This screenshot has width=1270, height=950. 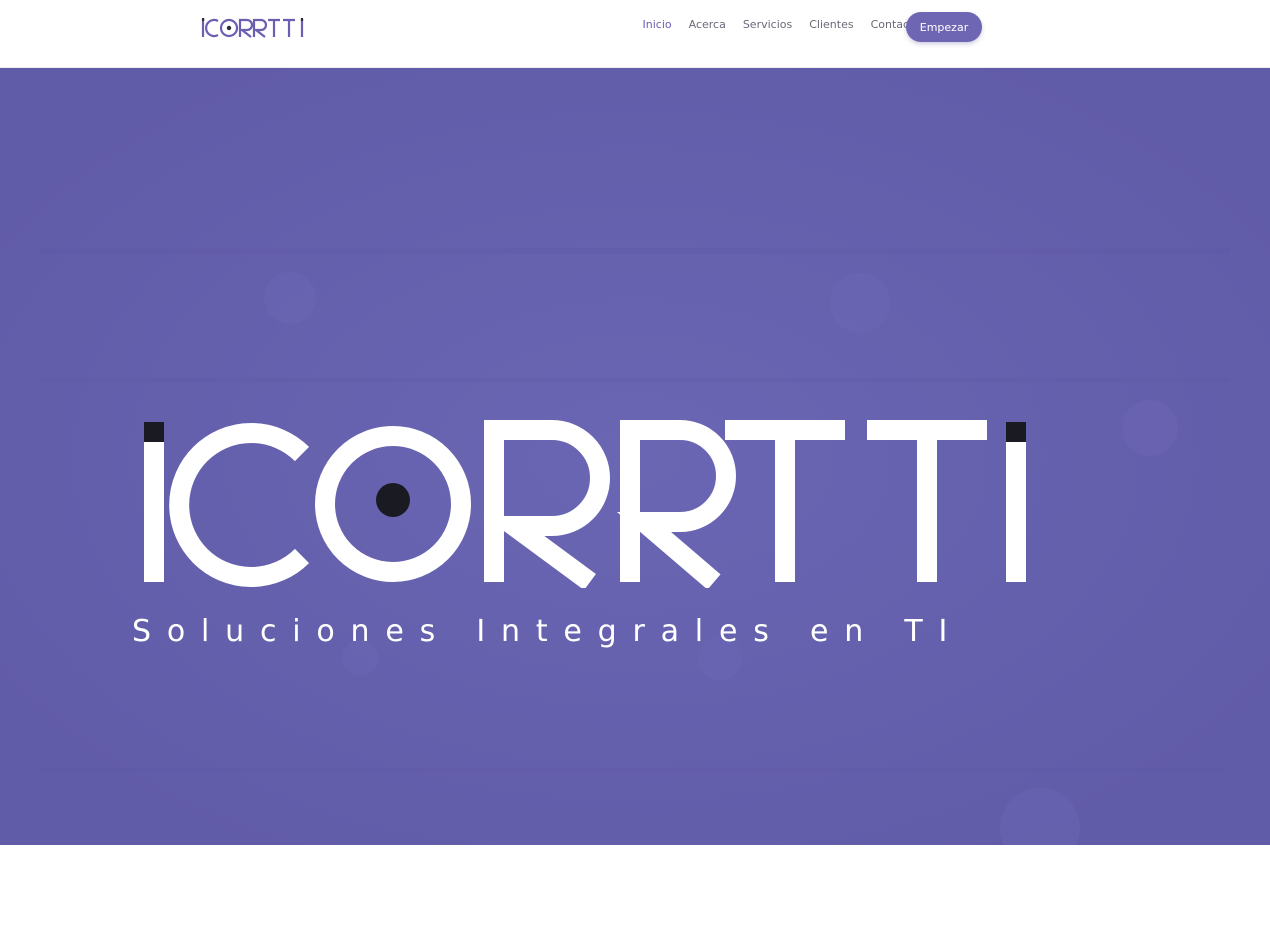 What do you see at coordinates (657, 25) in the screenshot?
I see `nav-link-inicio: Inicio` at bounding box center [657, 25].